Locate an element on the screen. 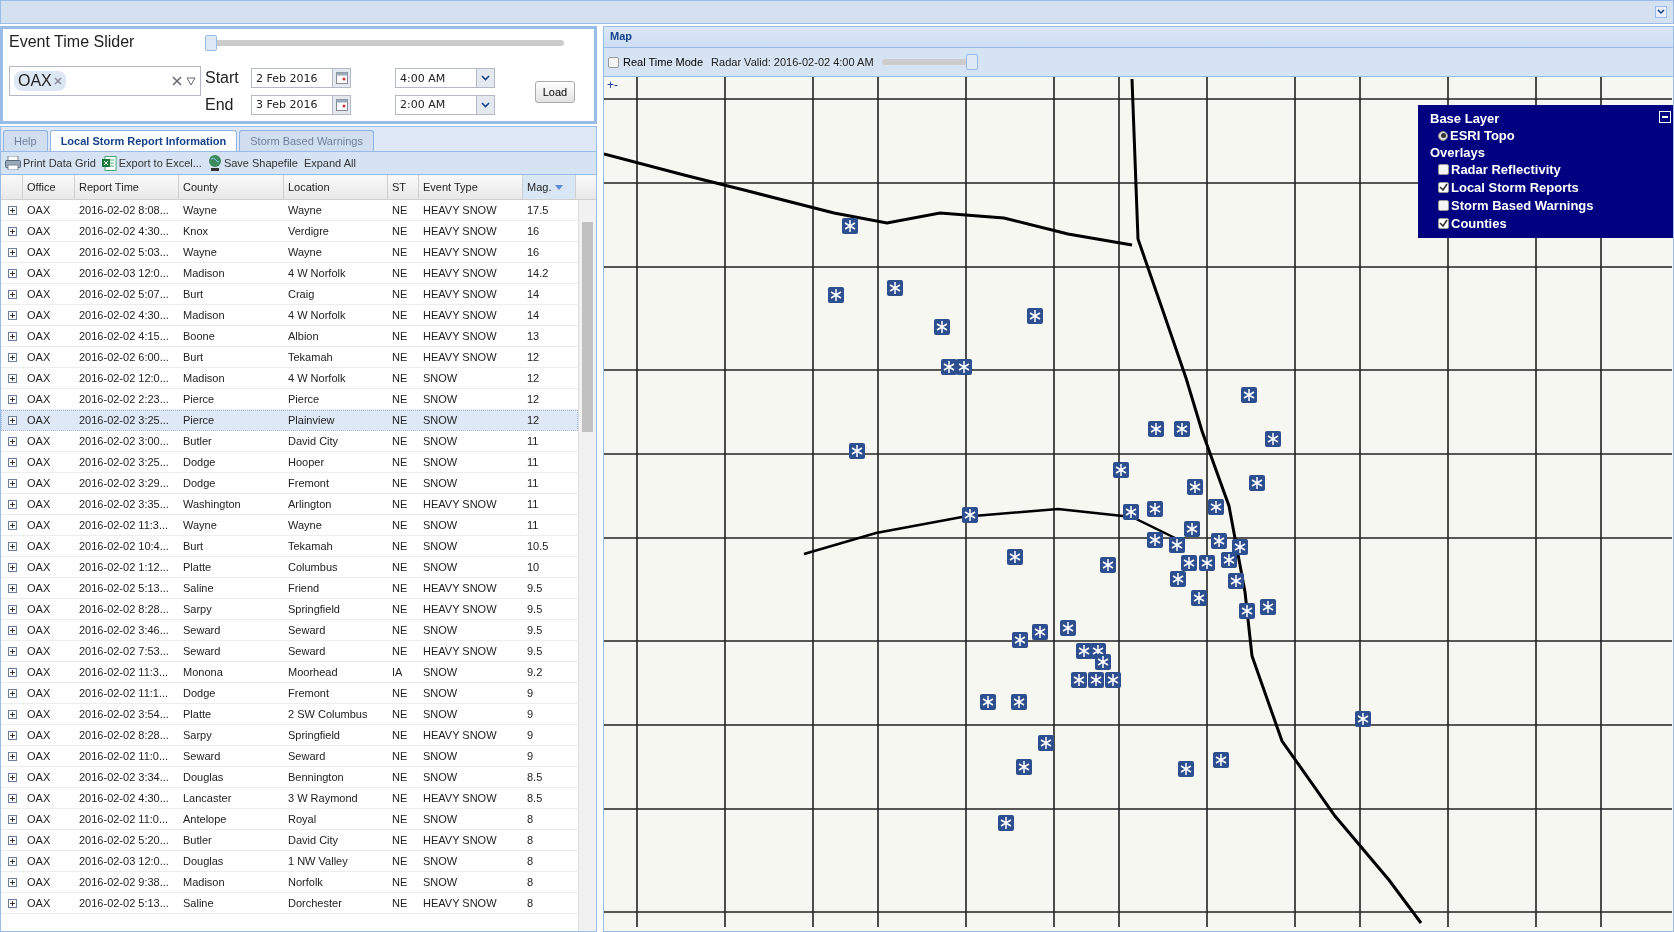 The width and height of the screenshot is (1674, 932). table-row: OAX 2016-02-02 3:00... Butler David City NE SNOW 11 is located at coordinates (289, 441).